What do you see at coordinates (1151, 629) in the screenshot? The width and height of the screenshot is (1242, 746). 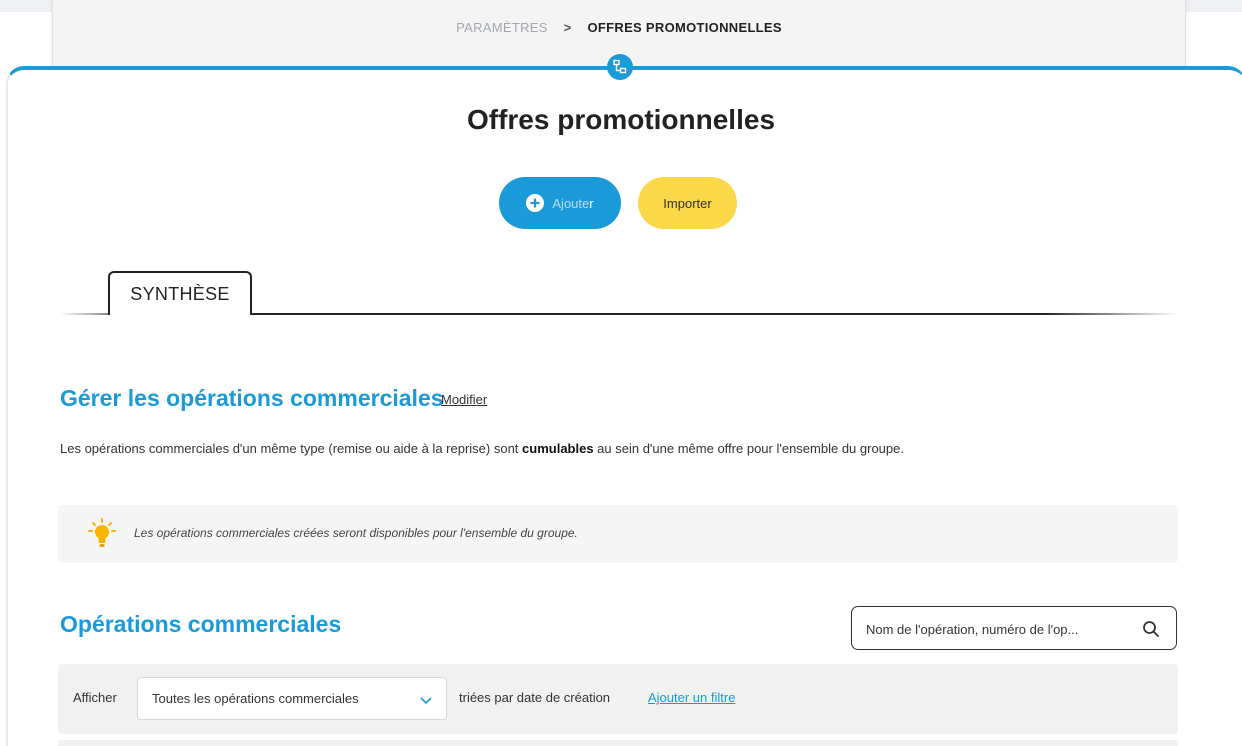 I see `search-icon` at bounding box center [1151, 629].